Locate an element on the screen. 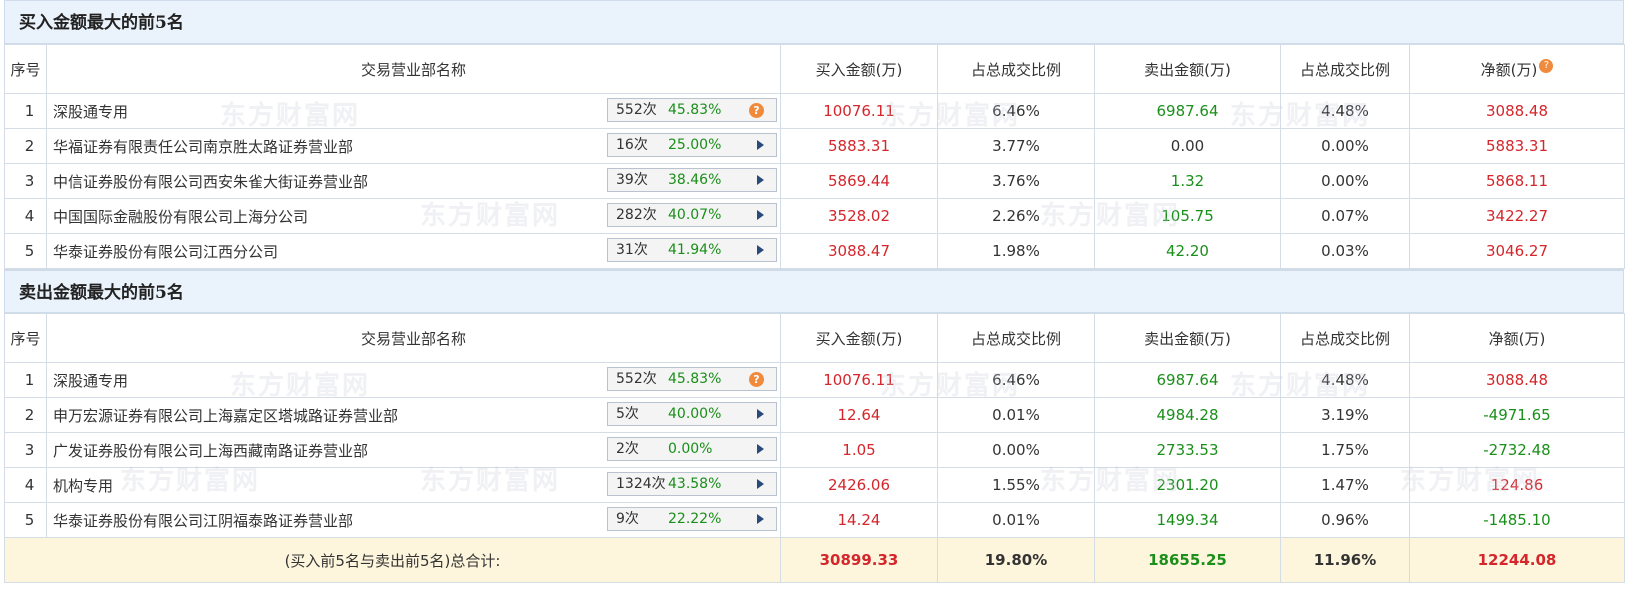  row-index: 5 is located at coordinates (25, 520).